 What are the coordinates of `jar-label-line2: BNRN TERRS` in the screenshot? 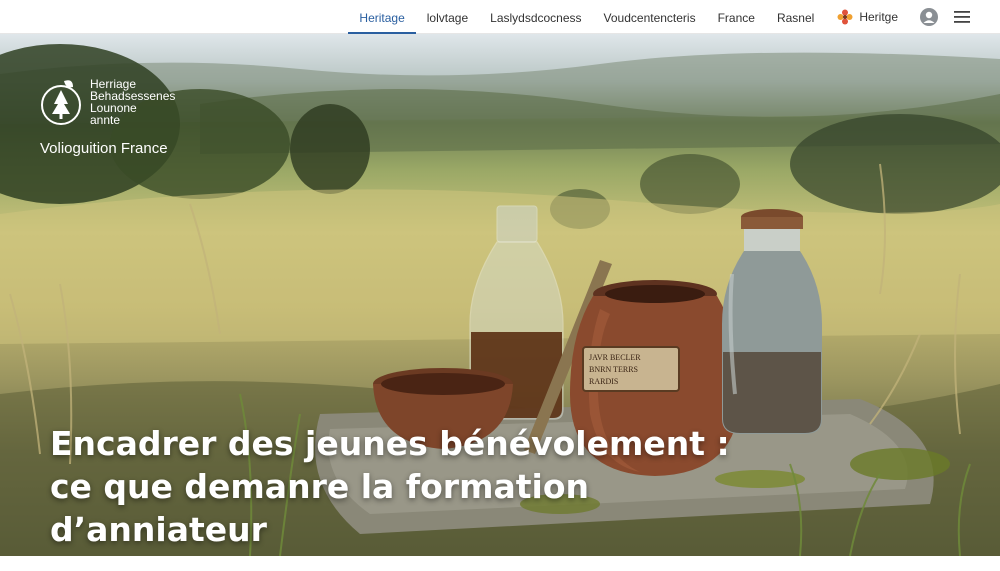 It's located at (613, 369).